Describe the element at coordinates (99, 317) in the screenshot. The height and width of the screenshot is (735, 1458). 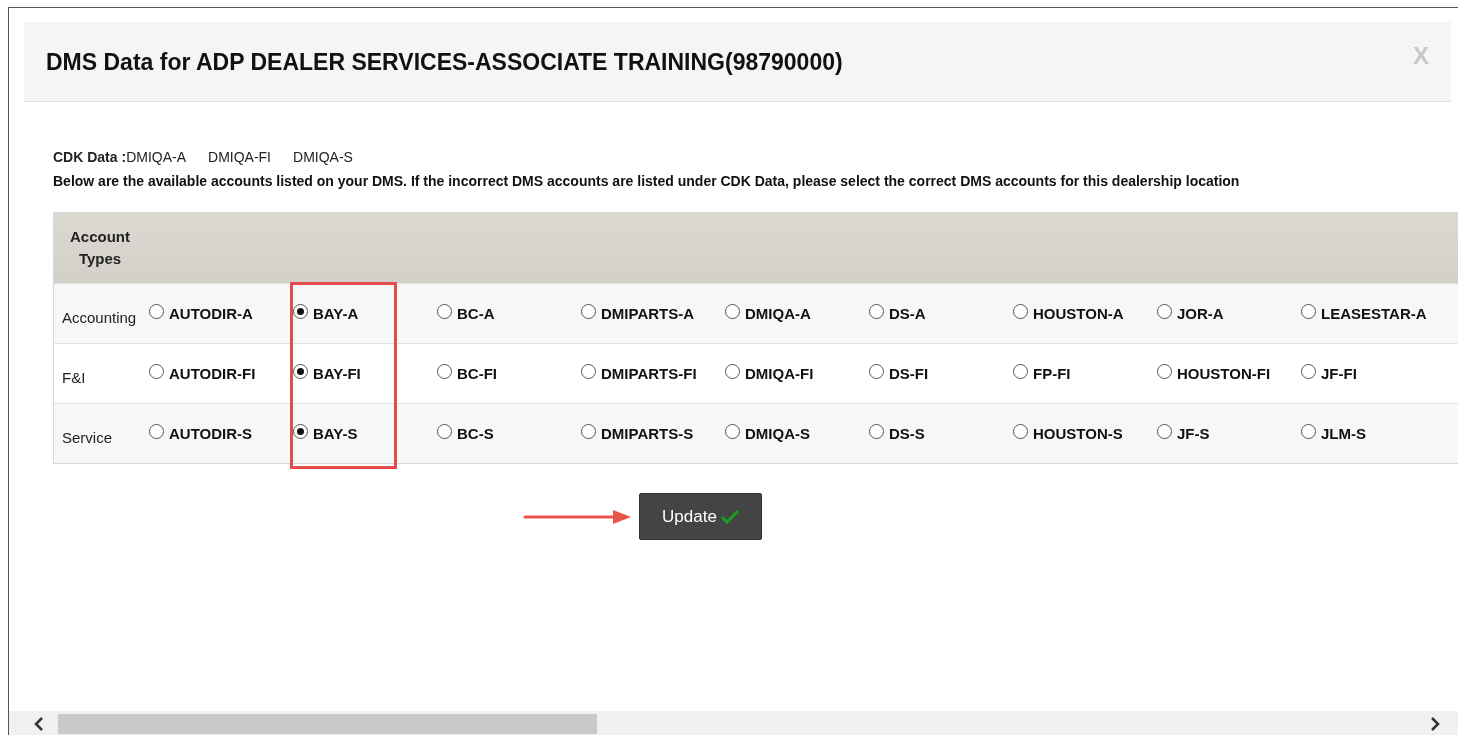
I see `account-type-label: Accounting` at that location.